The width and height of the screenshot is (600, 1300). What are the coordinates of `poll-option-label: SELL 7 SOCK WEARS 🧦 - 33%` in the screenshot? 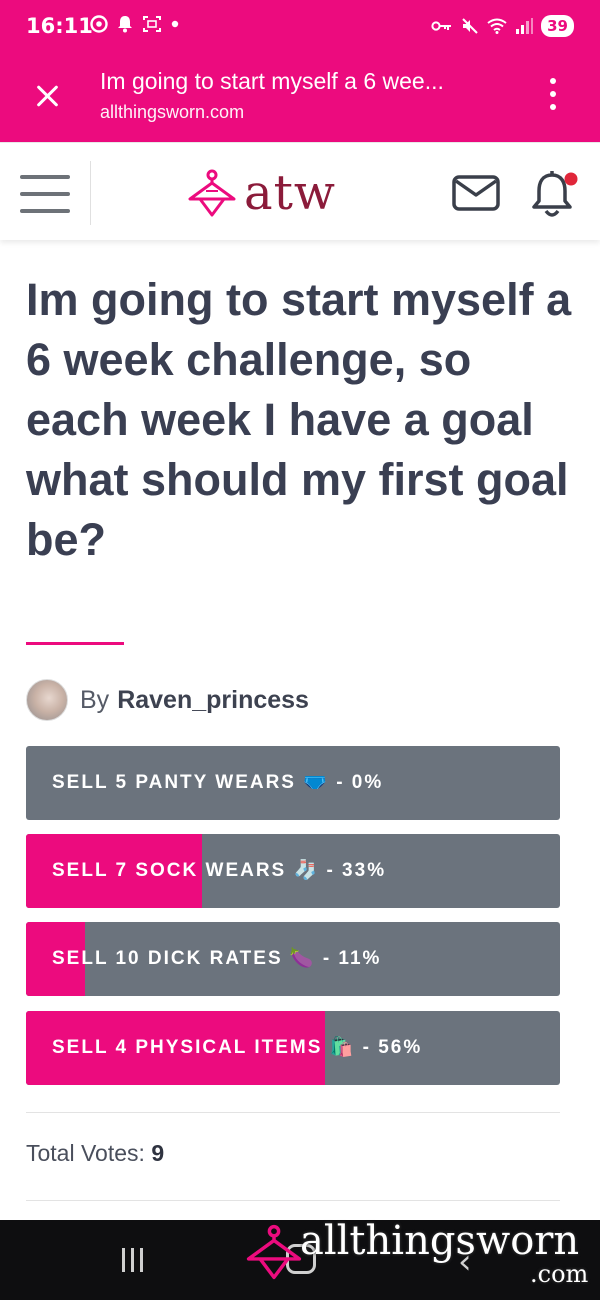 It's located at (219, 870).